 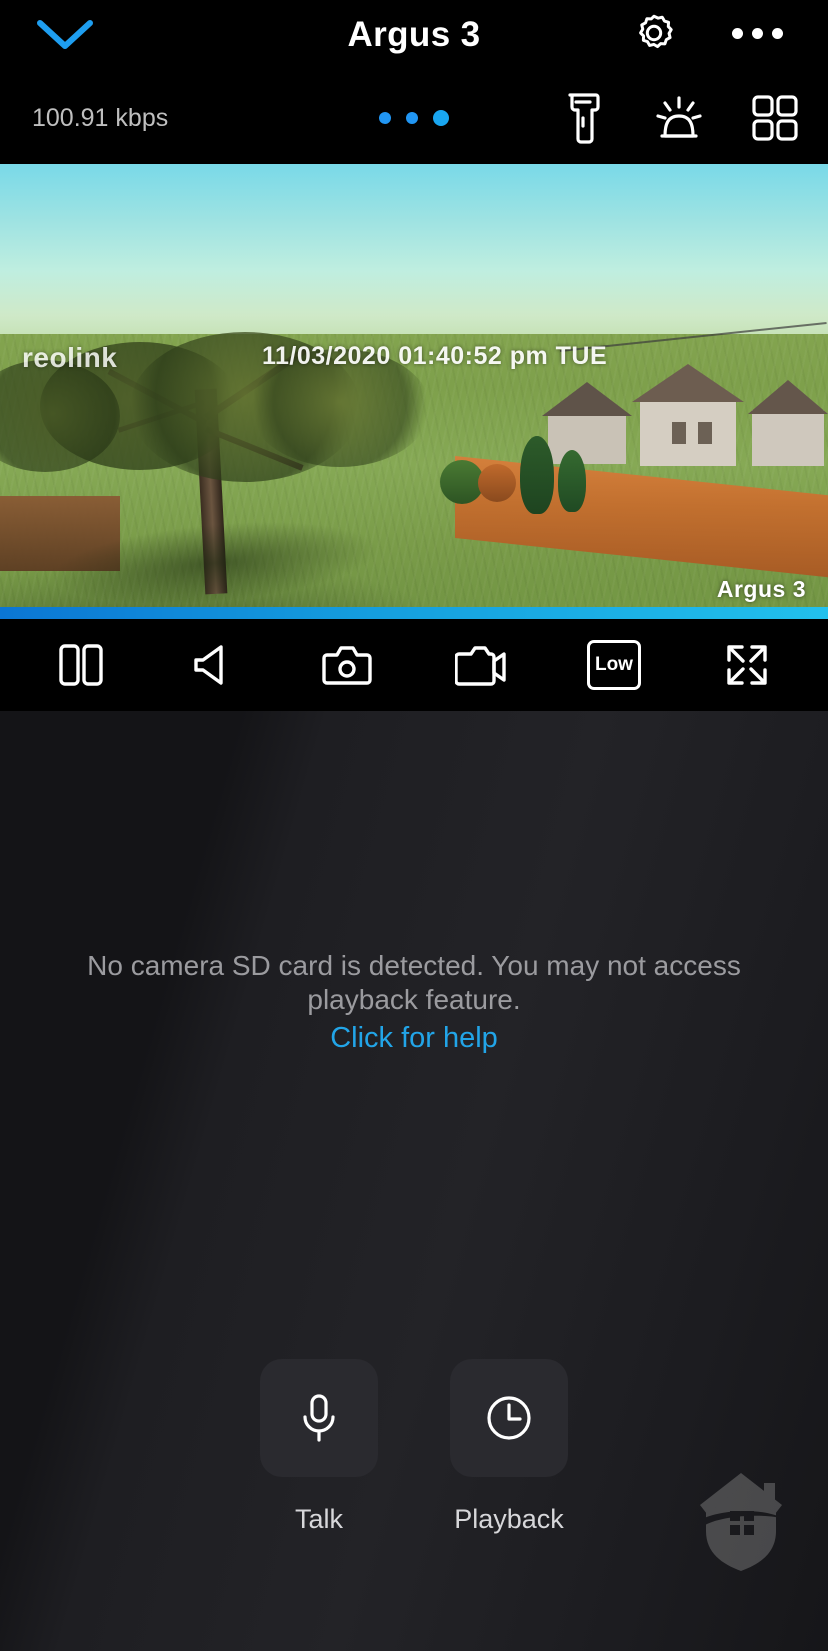 I want to click on stream-status-bar: 100.91 kbps, so click(x=414, y=118).